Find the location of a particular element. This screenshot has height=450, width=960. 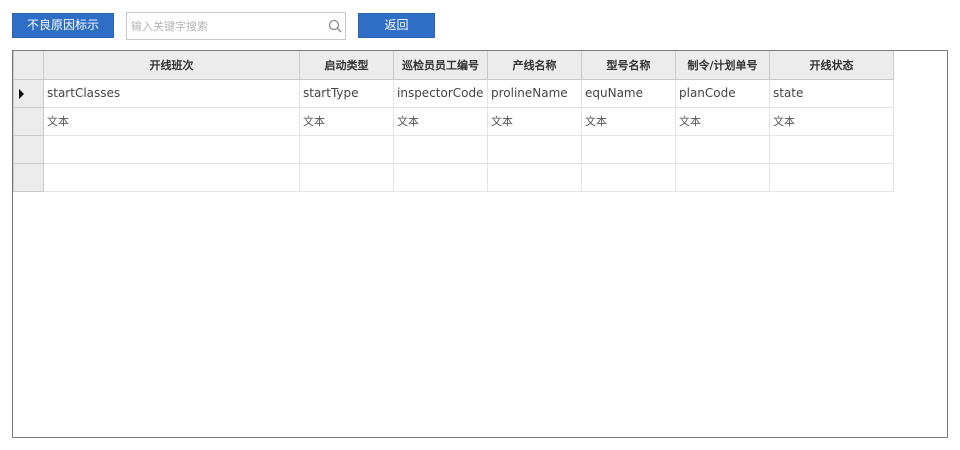

column-header-start-type: 启动类型 is located at coordinates (346, 65).